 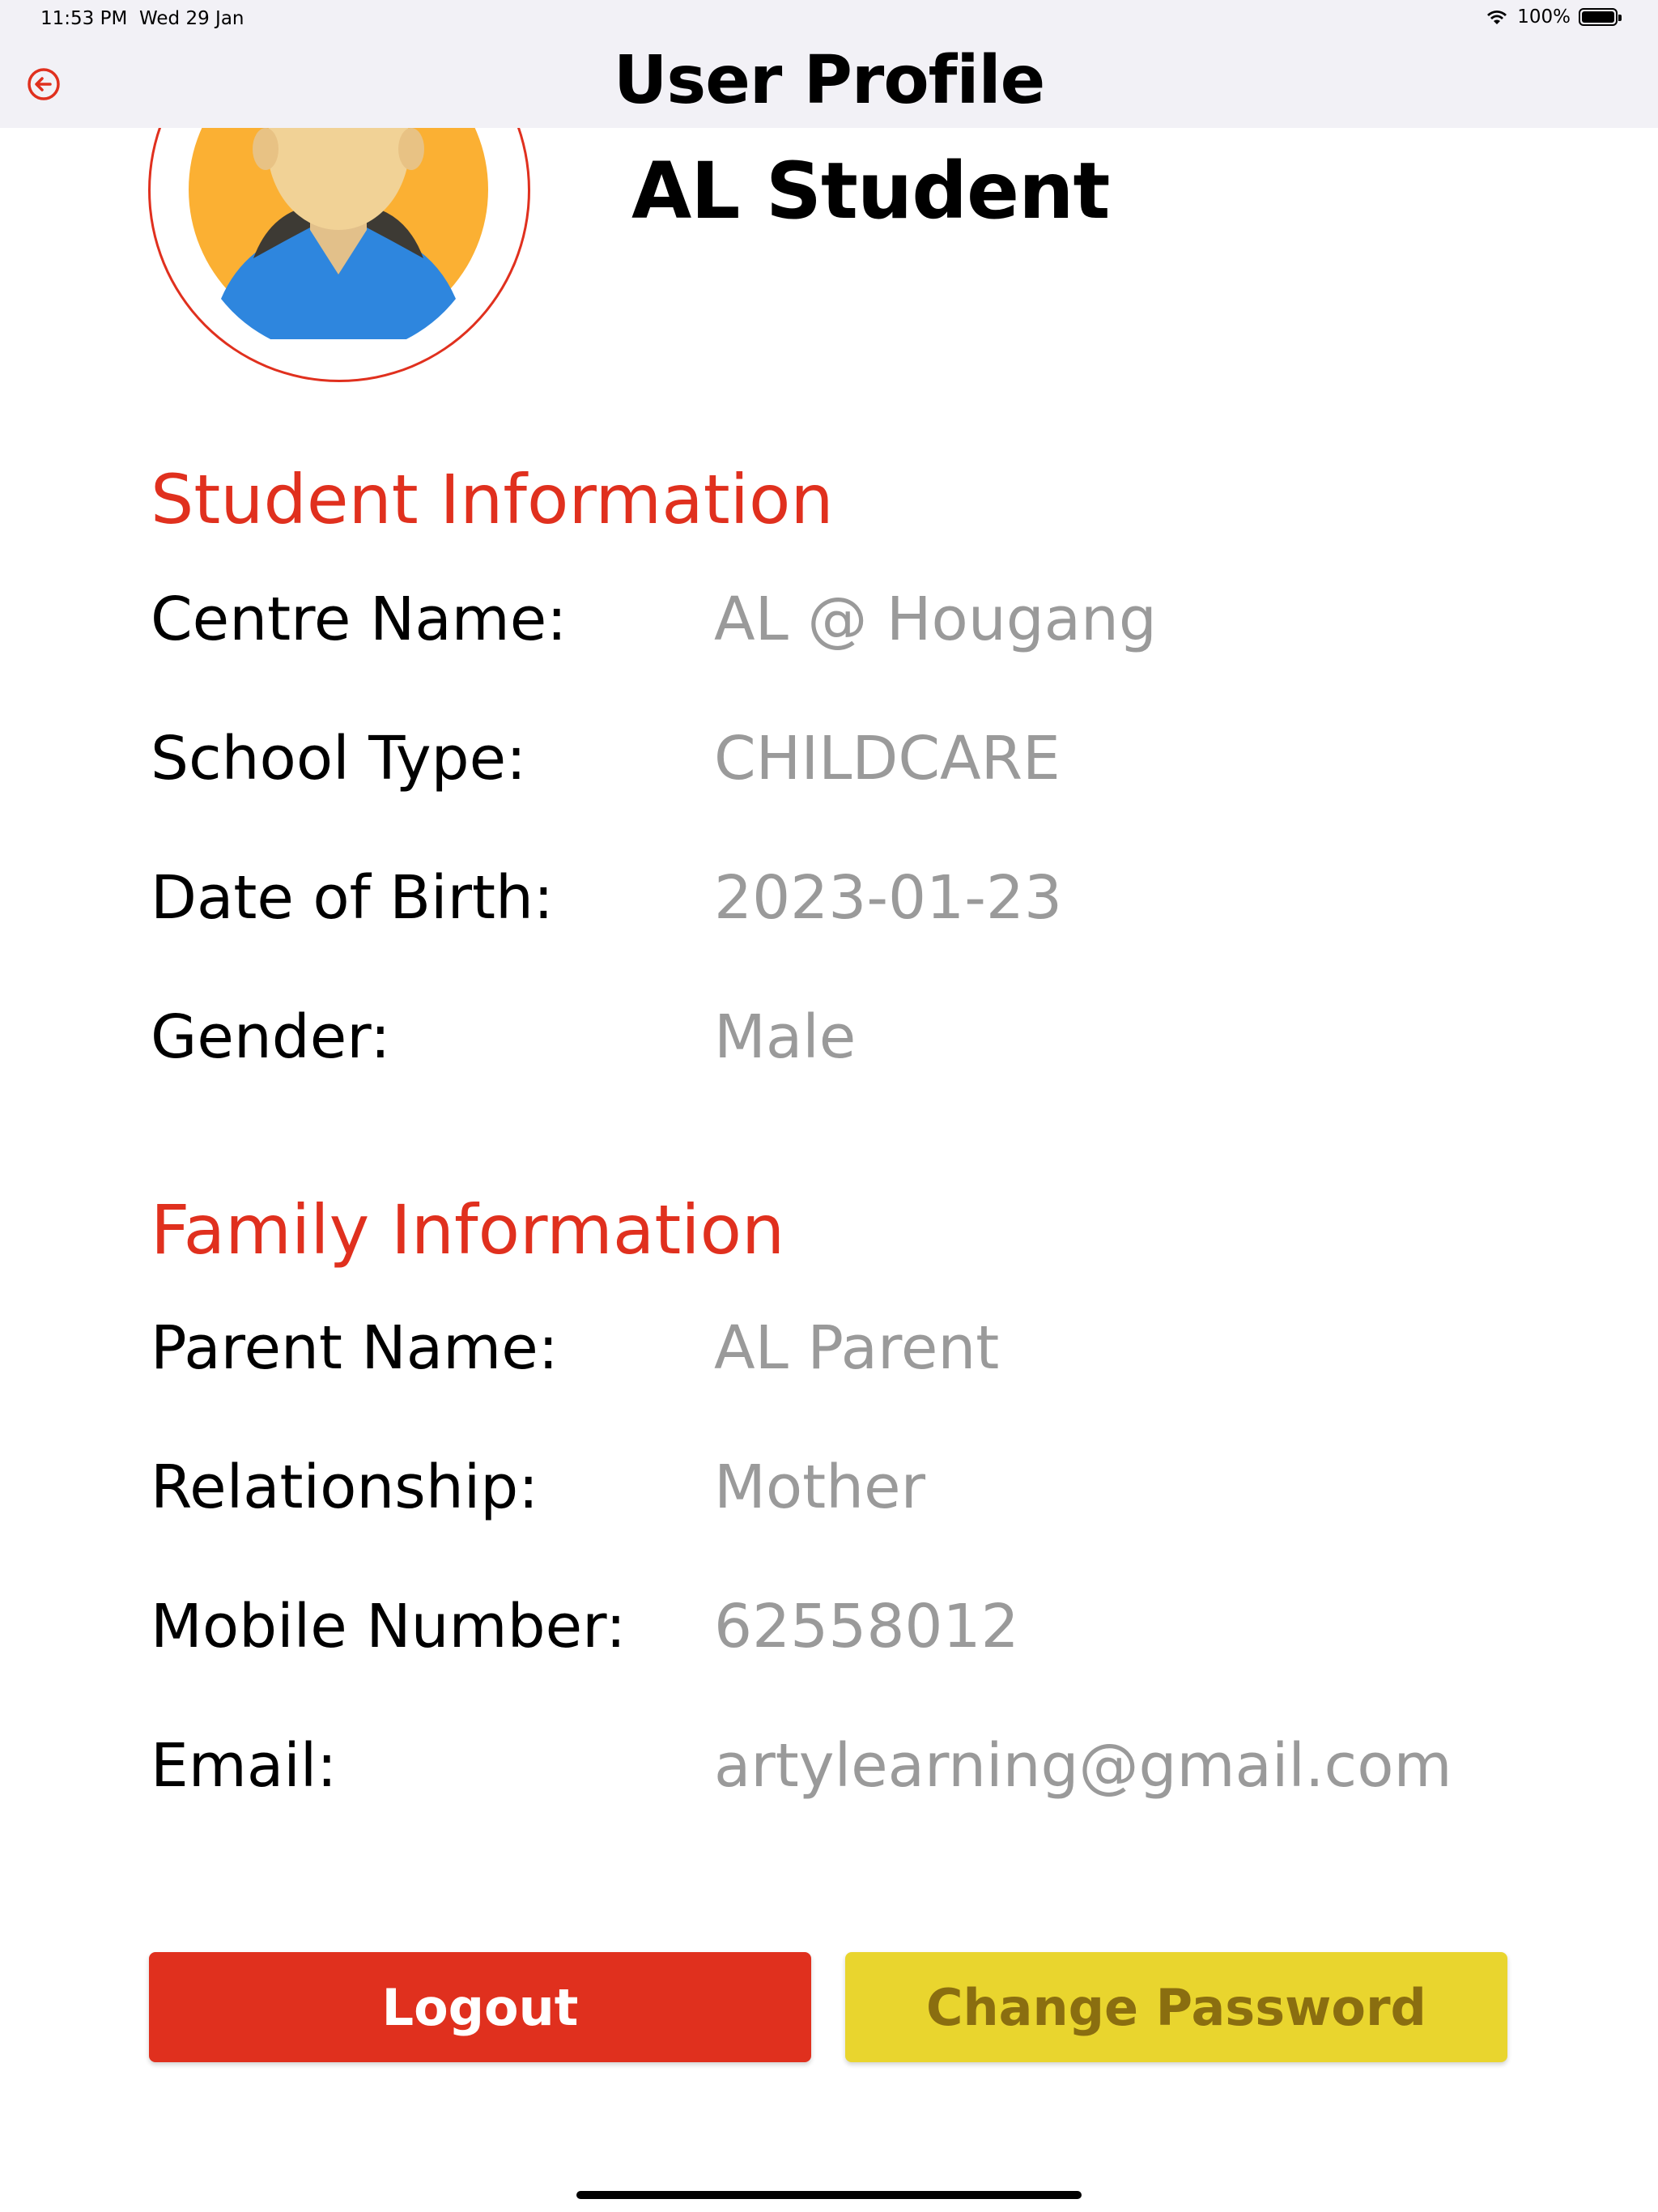 I want to click on status-date: Wed 29 Jan, so click(x=191, y=19).